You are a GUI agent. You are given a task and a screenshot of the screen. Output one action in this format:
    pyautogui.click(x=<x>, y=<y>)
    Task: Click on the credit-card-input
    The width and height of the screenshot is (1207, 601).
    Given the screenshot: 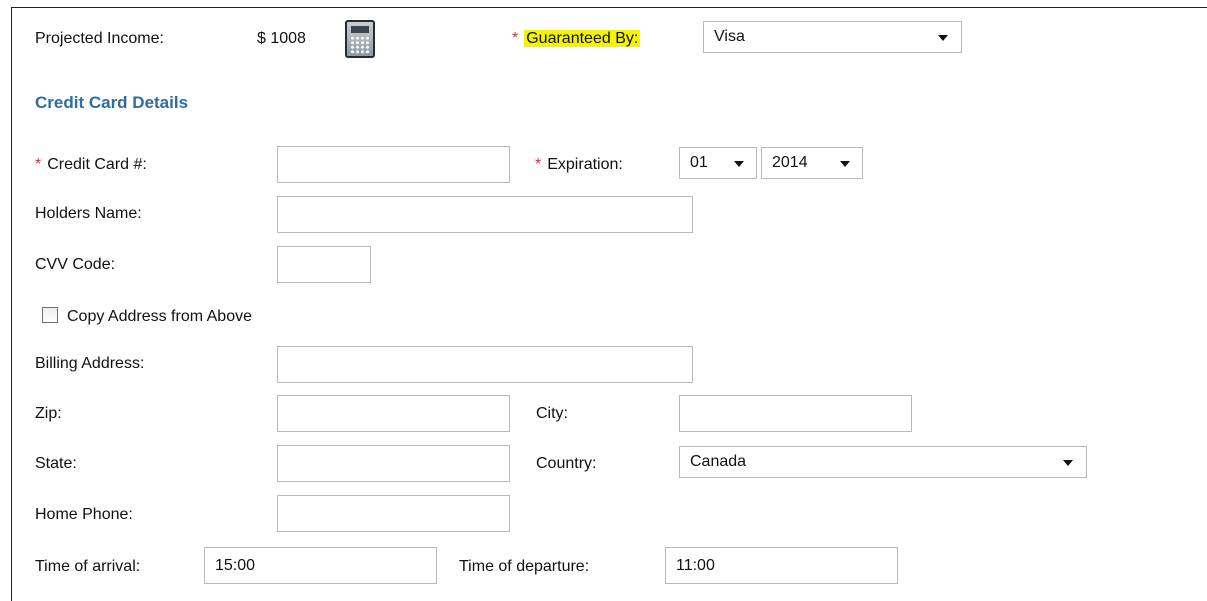 What is the action you would take?
    pyautogui.click(x=393, y=164)
    